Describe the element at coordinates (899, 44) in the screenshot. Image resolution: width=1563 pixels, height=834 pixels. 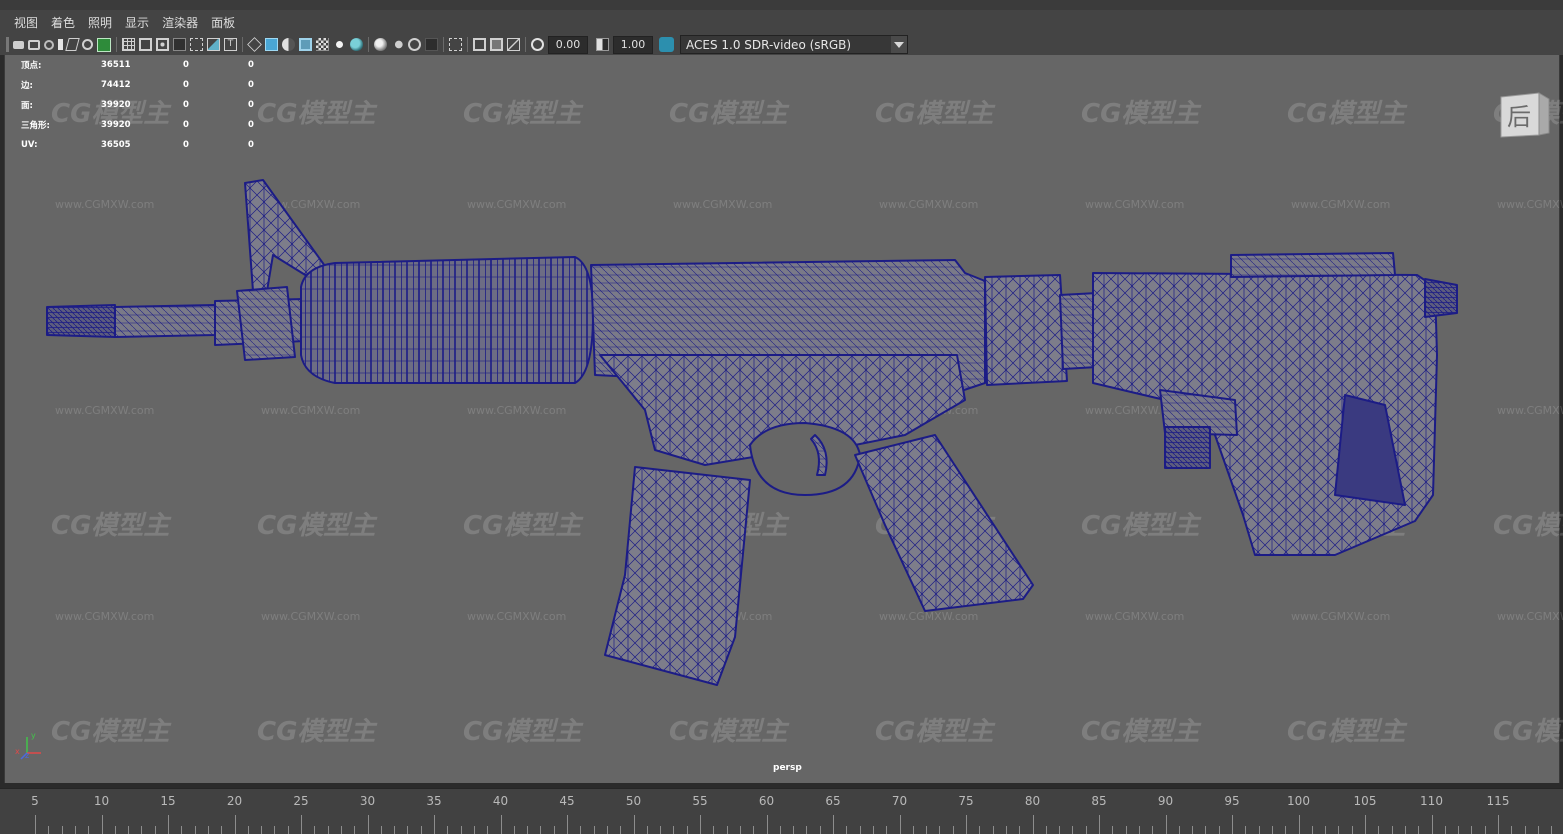
I see `chevron-down-icon` at that location.